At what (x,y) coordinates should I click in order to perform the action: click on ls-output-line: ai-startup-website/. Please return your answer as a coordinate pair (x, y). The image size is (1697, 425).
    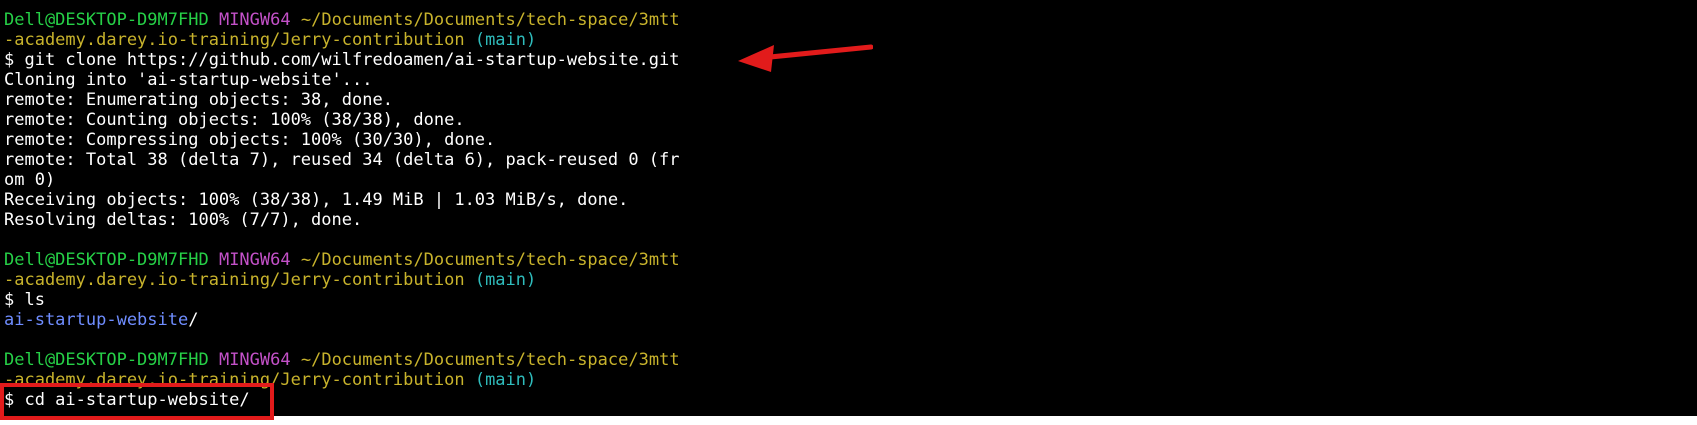
    Looking at the image, I should click on (850, 320).